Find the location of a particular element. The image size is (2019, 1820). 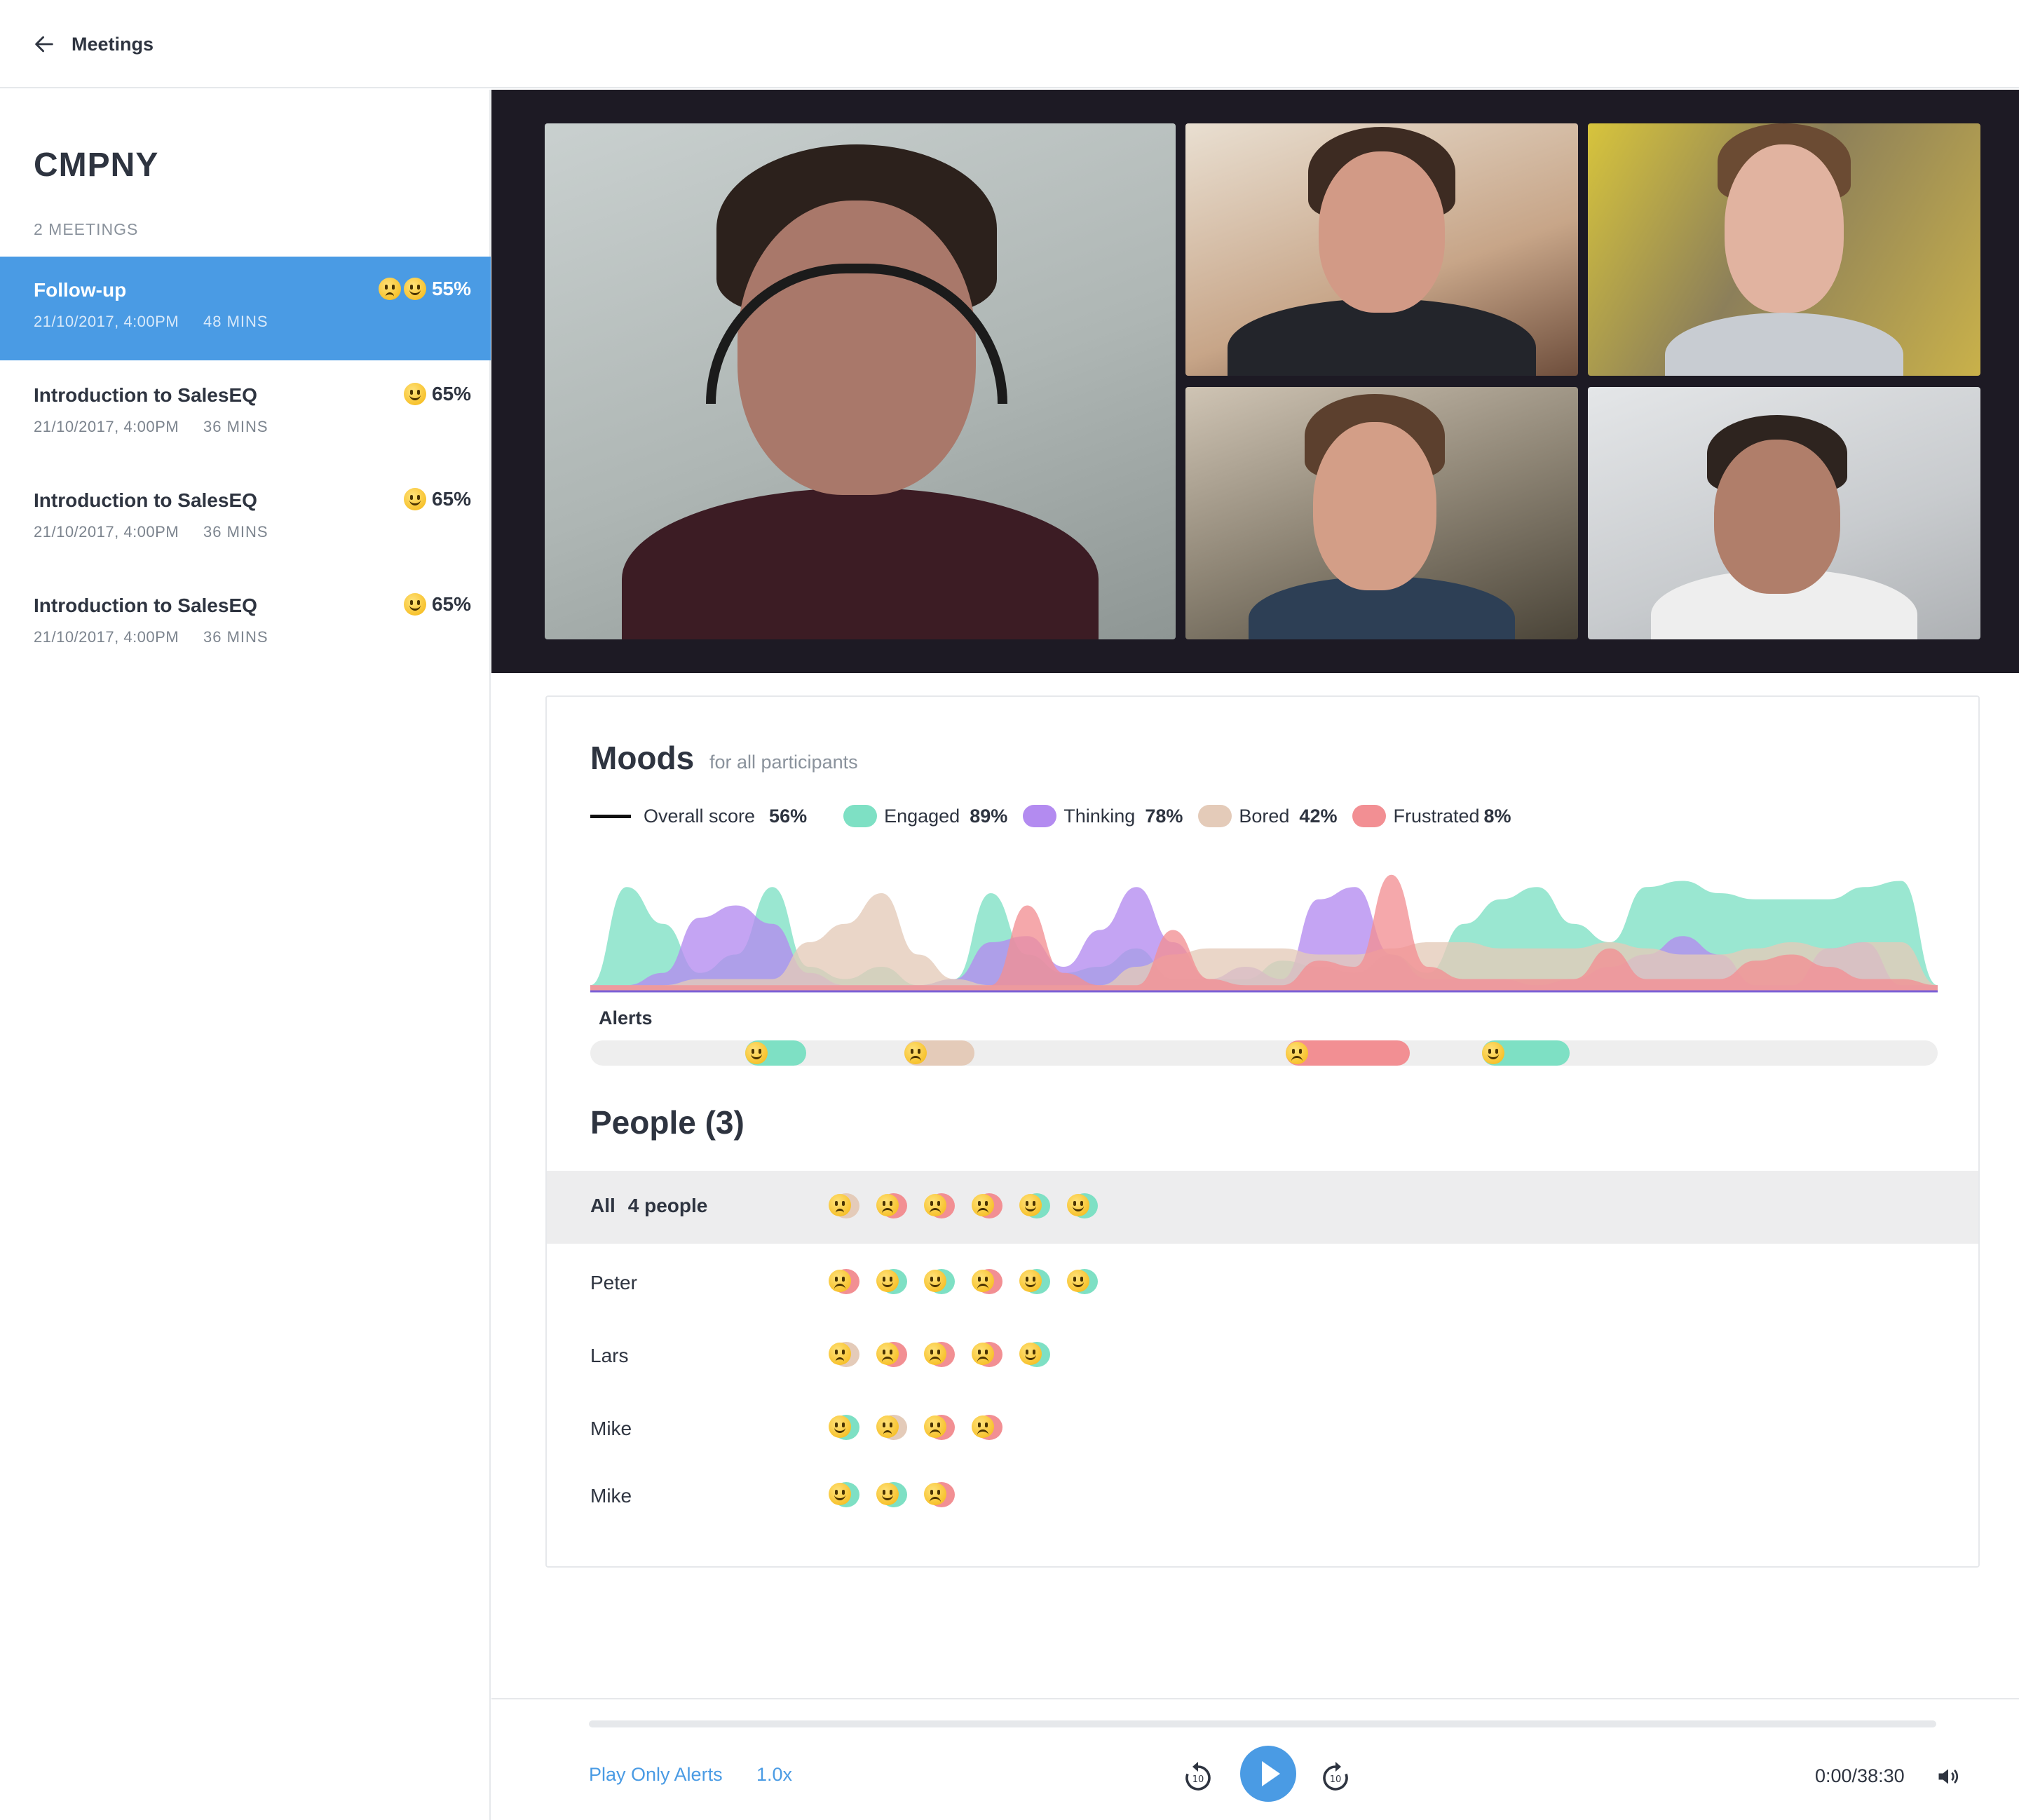

play-only-alerts-button: Play Only Alerts is located at coordinates (656, 1775).